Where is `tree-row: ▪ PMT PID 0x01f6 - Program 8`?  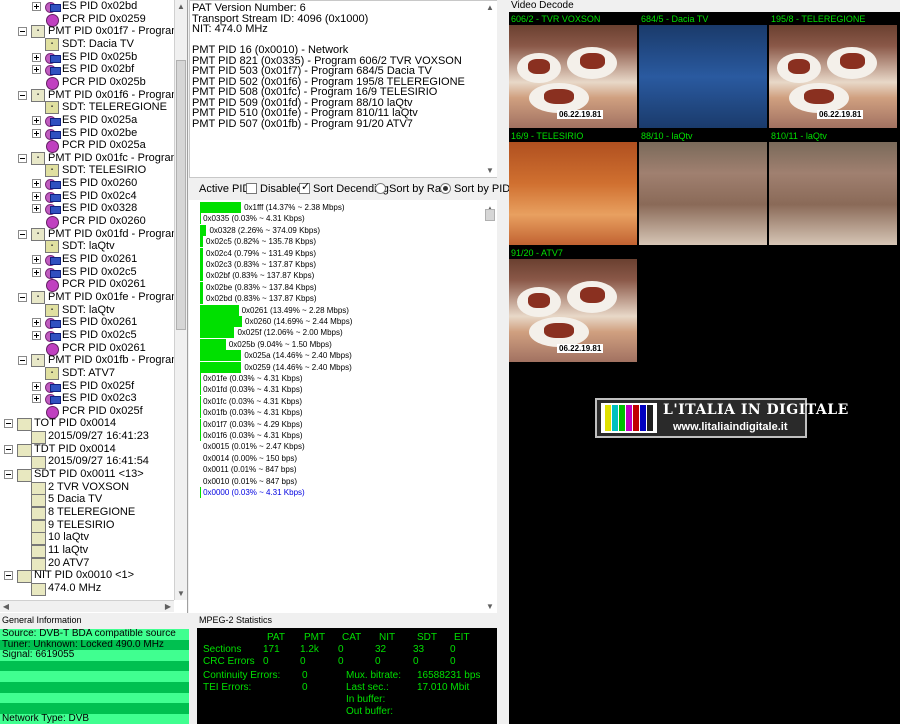 tree-row: ▪ PMT PID 0x01f6 - Program 8 is located at coordinates (93, 95).